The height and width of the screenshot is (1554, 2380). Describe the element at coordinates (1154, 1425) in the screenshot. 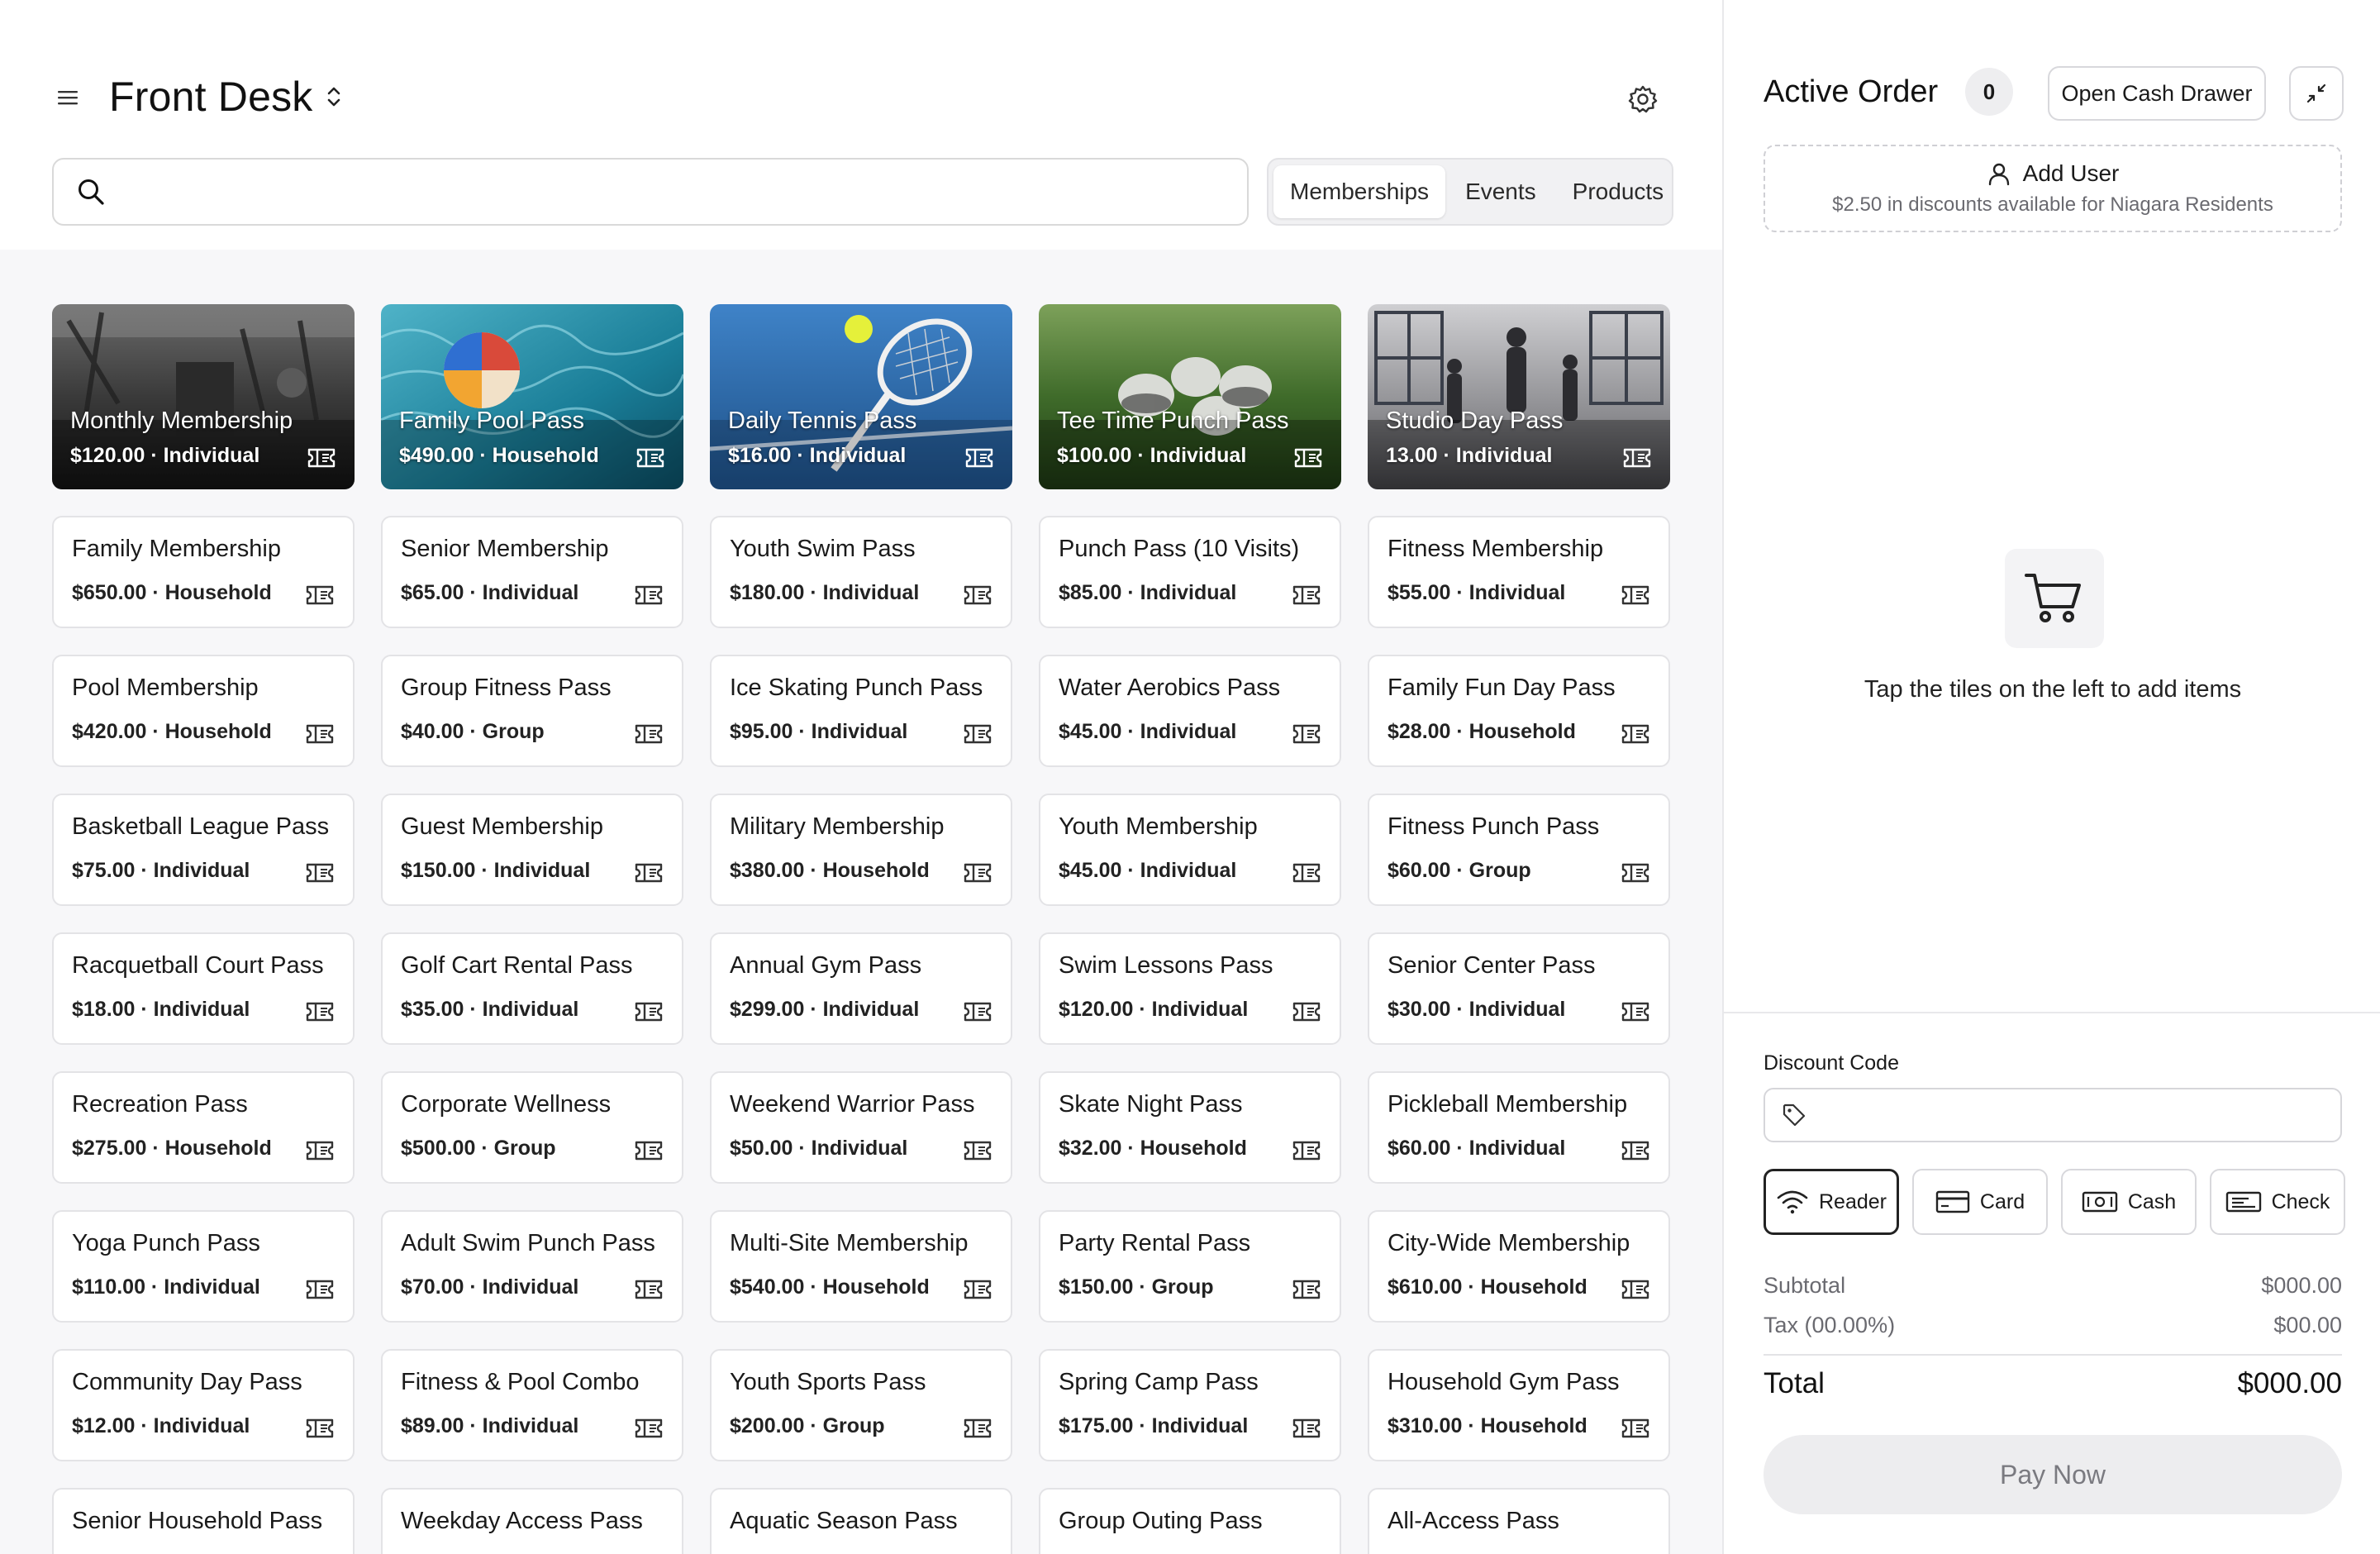

I see `tile-price: $175.00 · Individual` at that location.